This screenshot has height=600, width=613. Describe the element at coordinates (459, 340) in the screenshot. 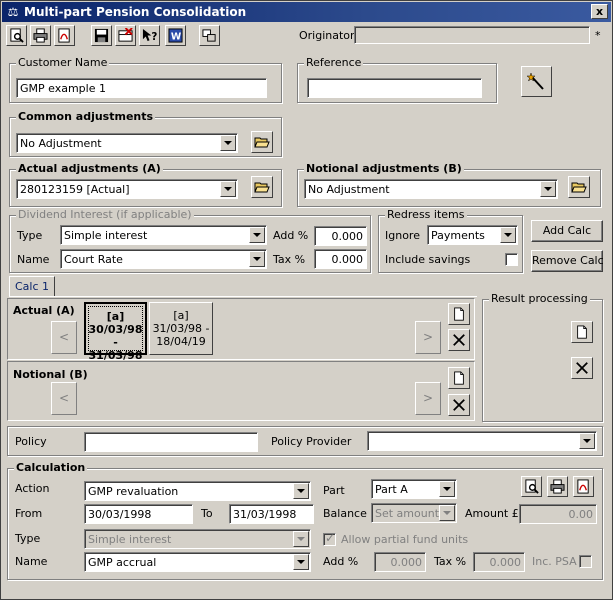

I see `actual-remove-button` at that location.